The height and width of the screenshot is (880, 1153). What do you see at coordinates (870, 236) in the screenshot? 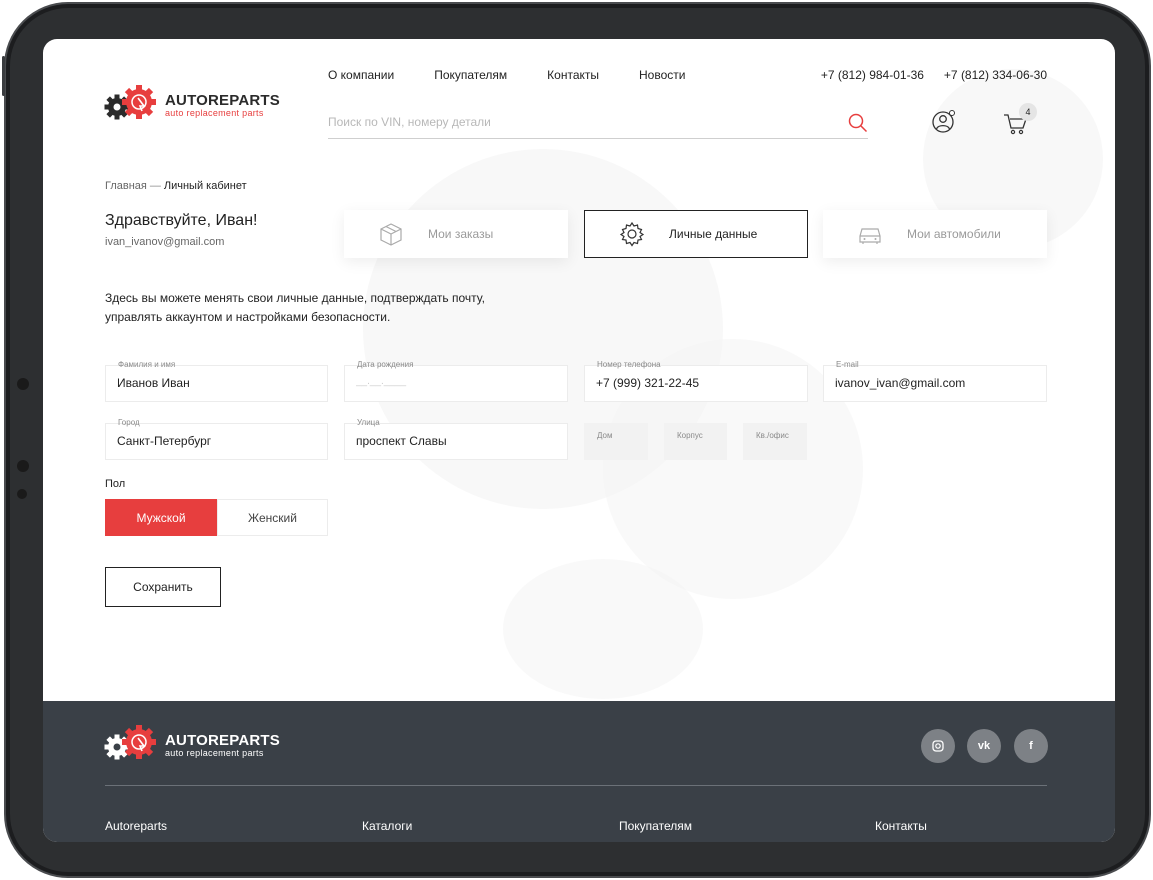
I see `car-icon` at bounding box center [870, 236].